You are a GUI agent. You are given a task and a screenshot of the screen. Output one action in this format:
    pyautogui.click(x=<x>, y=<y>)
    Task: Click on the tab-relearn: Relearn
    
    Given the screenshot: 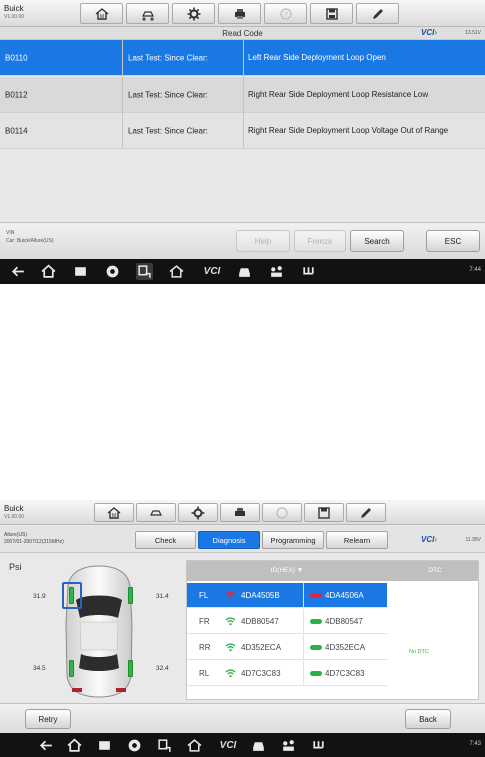 What is the action you would take?
    pyautogui.click(x=357, y=540)
    